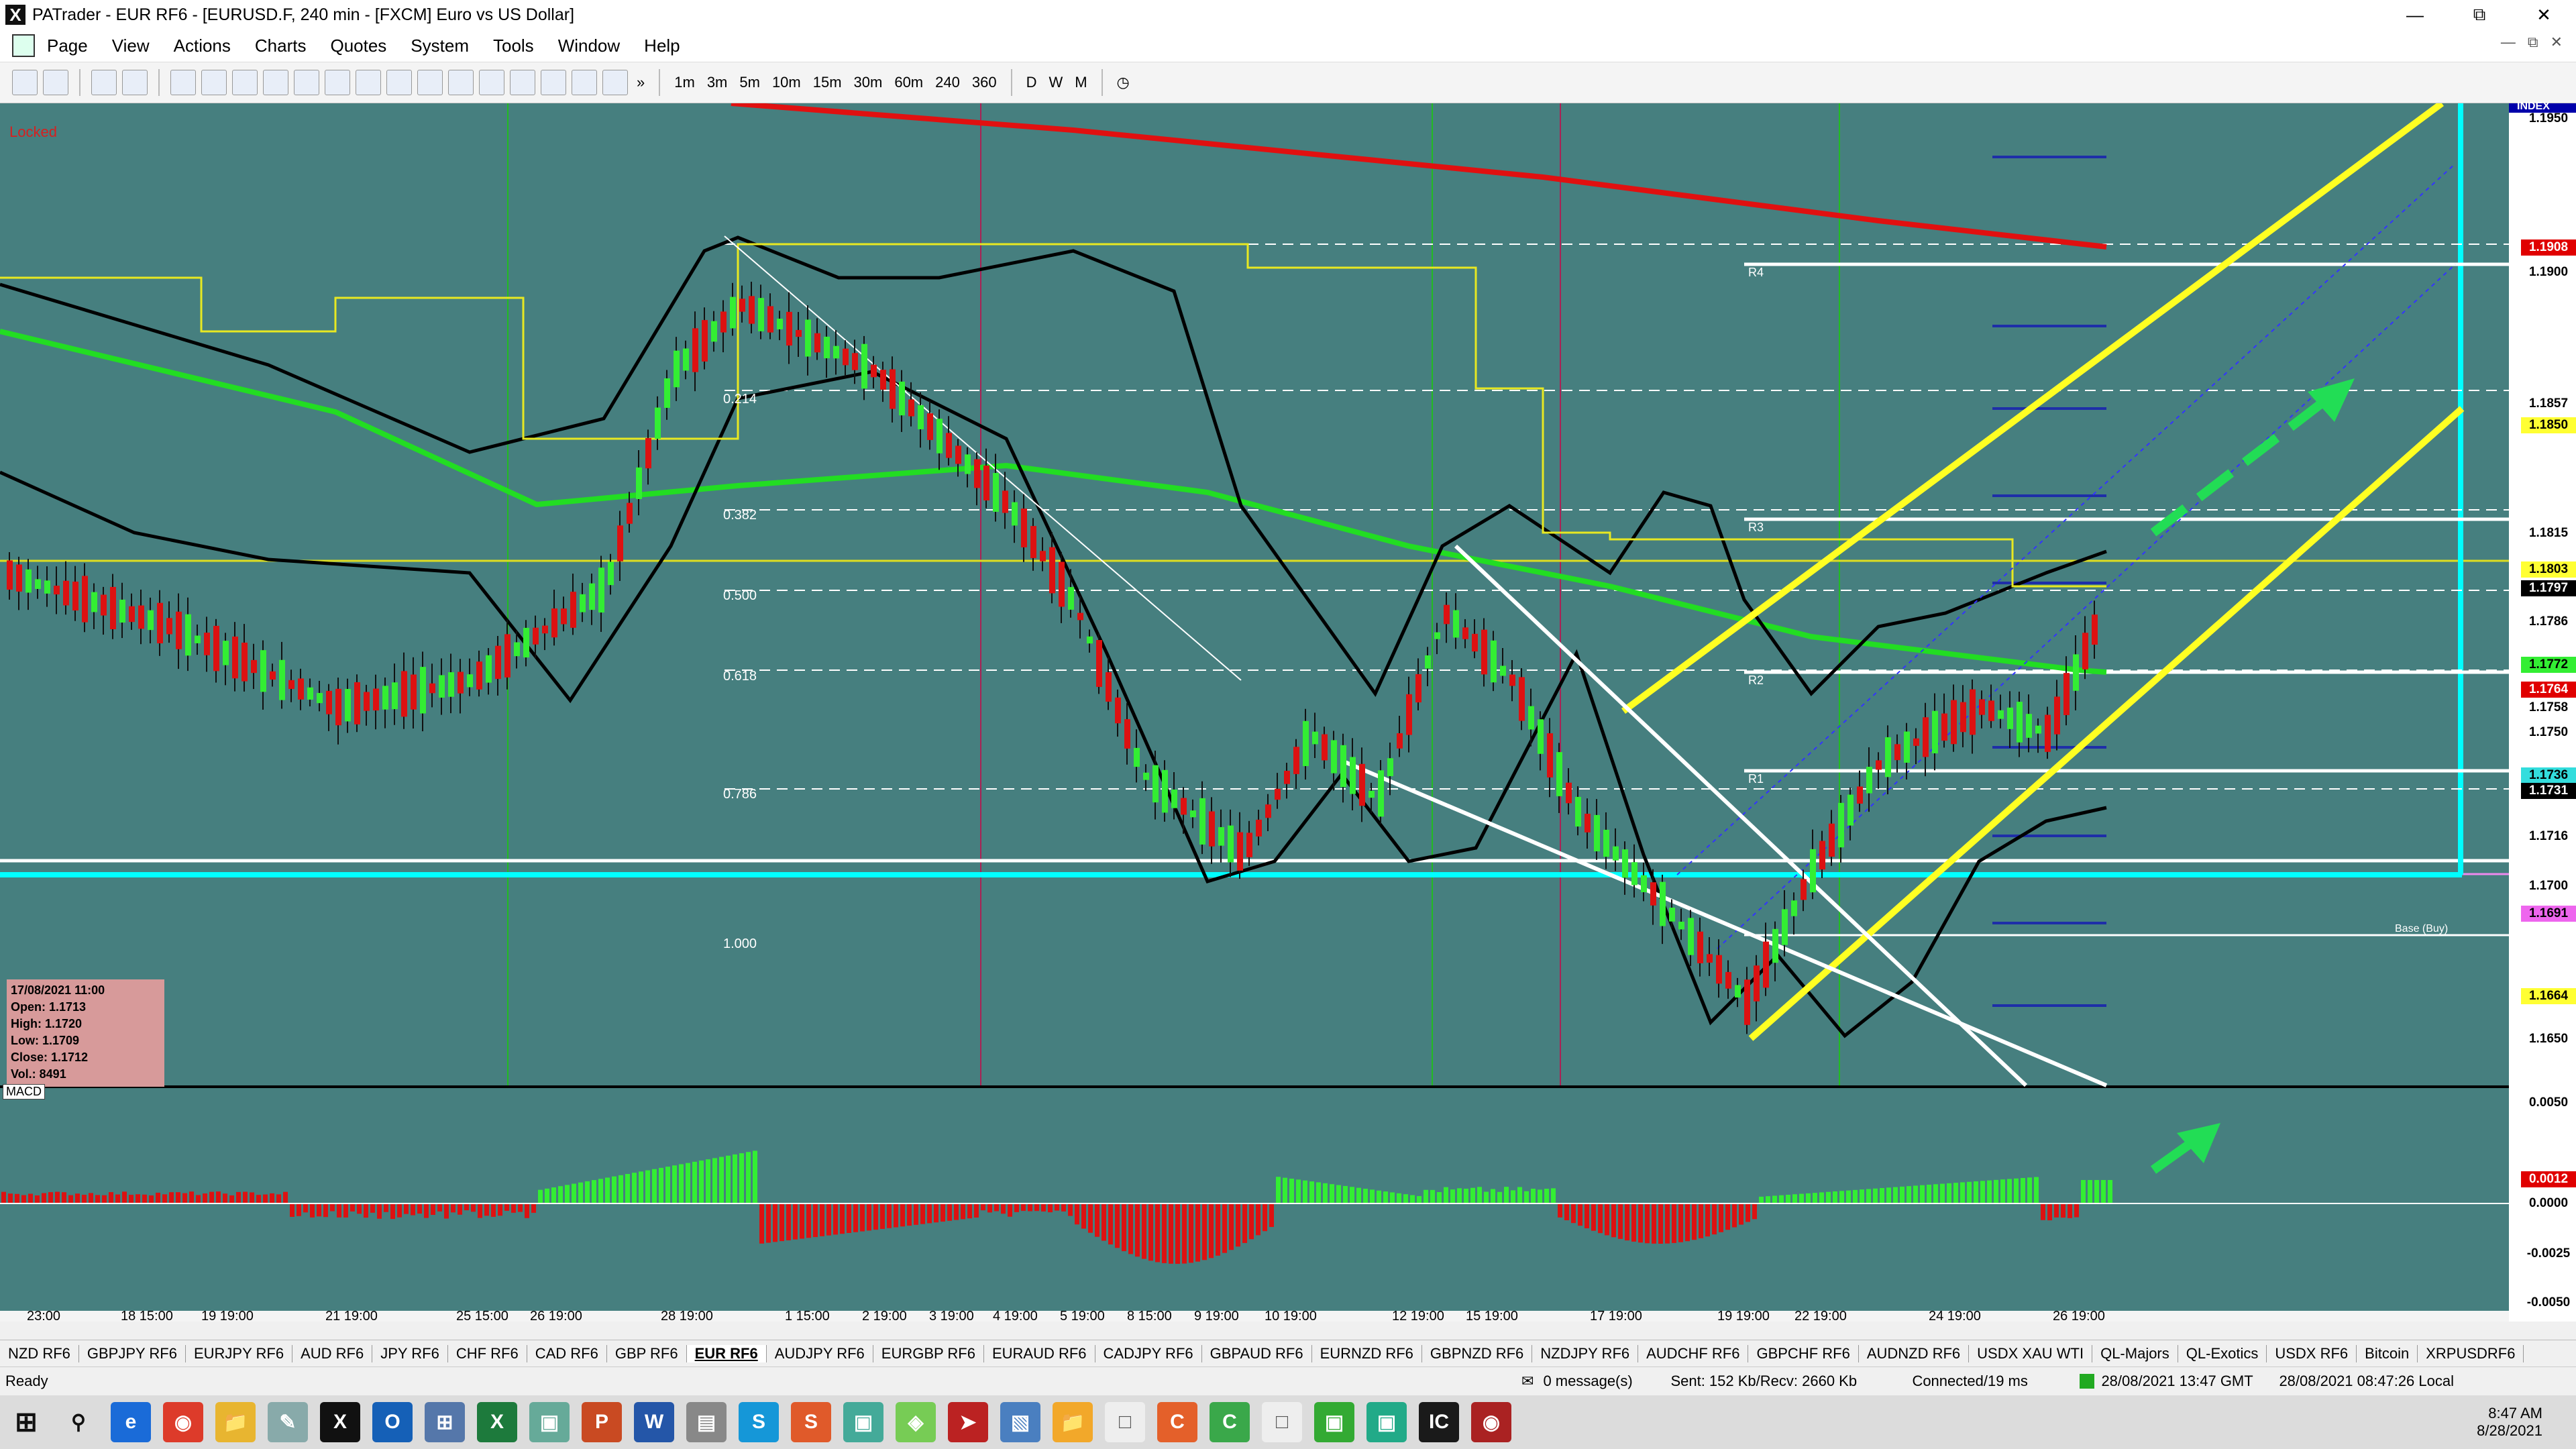 Image resolution: width=2576 pixels, height=1449 pixels. I want to click on powerpoint-icon: P, so click(602, 1422).